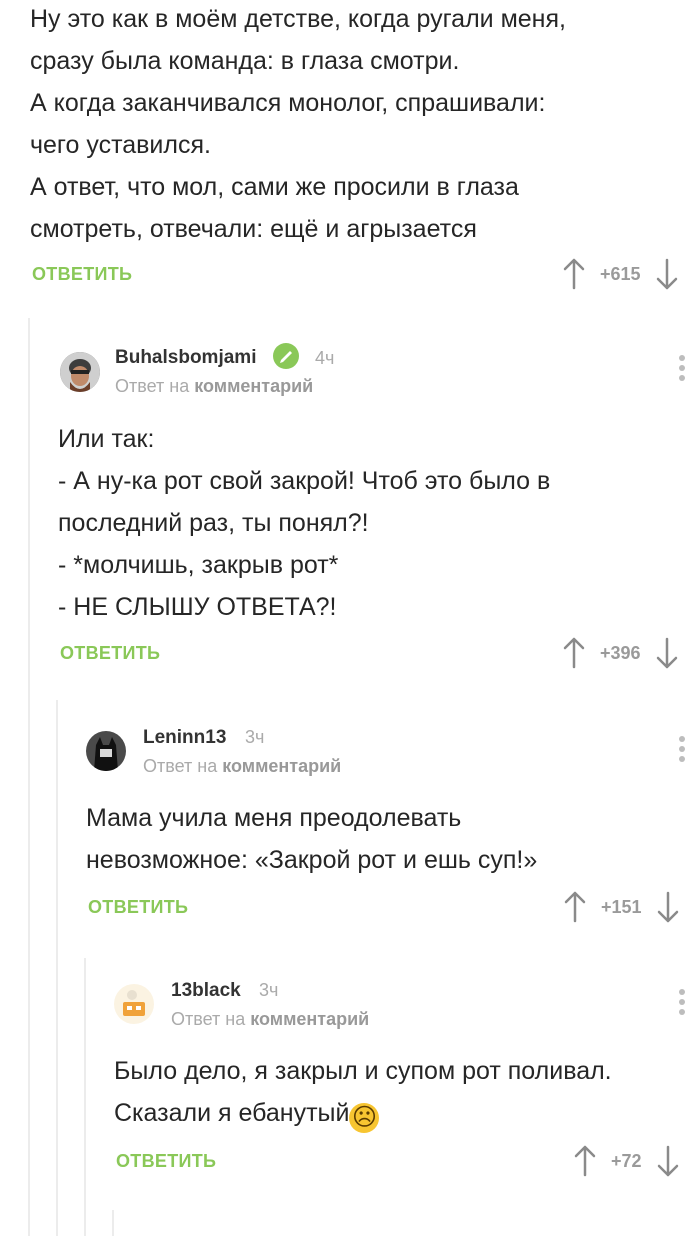 Image resolution: width=700 pixels, height=1236 pixels. I want to click on timestamp: 4ч, so click(325, 358).